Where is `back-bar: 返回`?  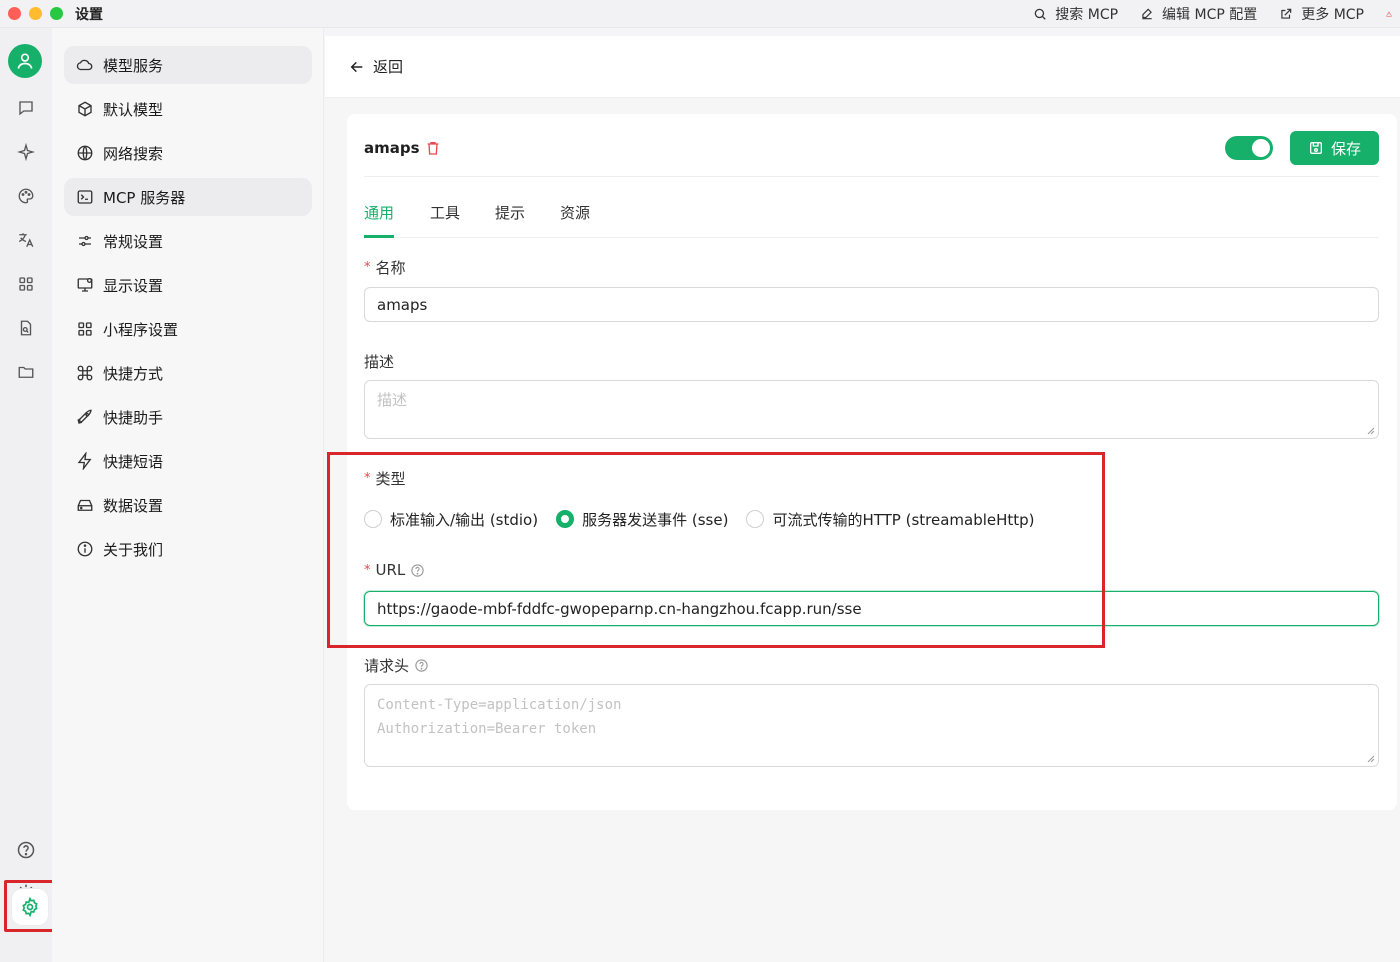 back-bar: 返回 is located at coordinates (862, 67).